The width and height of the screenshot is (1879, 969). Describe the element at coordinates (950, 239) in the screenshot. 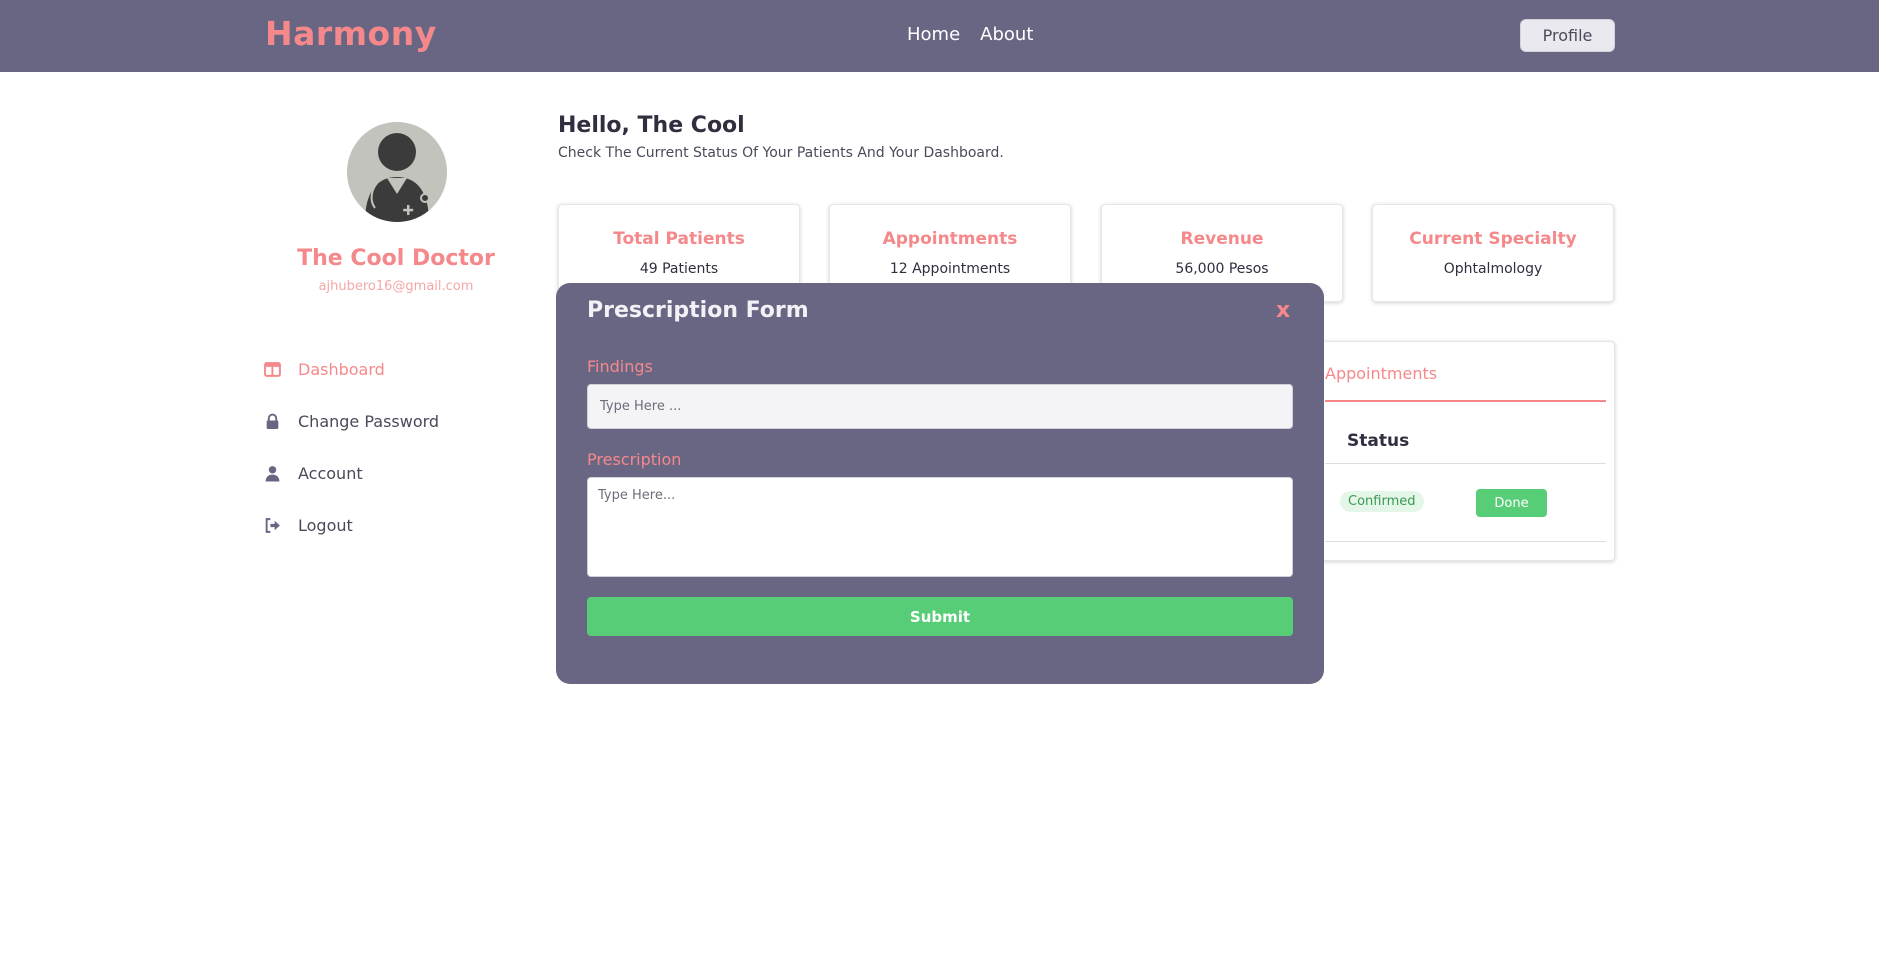

I see `stat-label: Appointments` at that location.